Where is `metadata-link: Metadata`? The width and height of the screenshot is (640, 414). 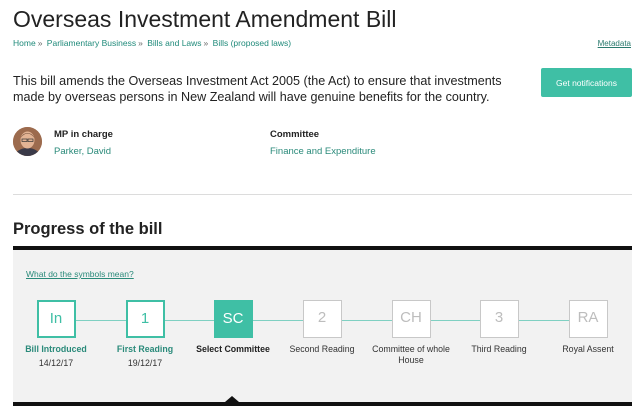 metadata-link: Metadata is located at coordinates (614, 43).